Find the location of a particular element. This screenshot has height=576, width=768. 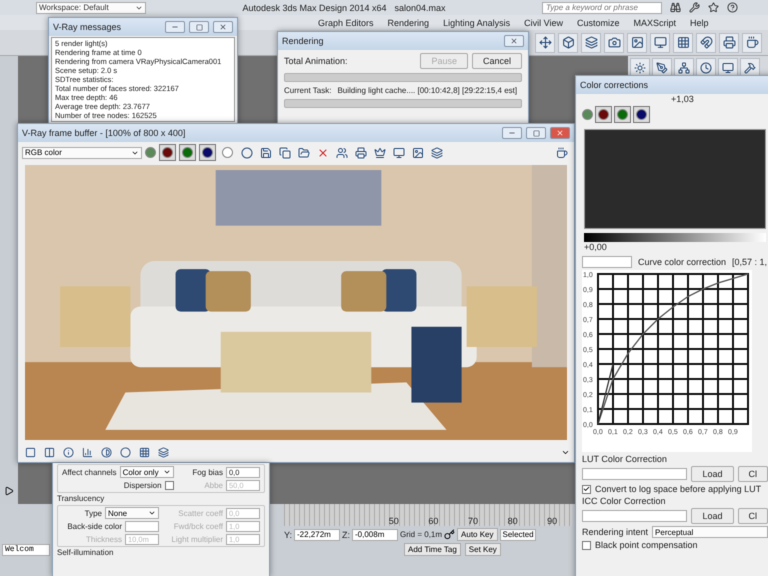

field-label: Back-side color is located at coordinates (94, 526).